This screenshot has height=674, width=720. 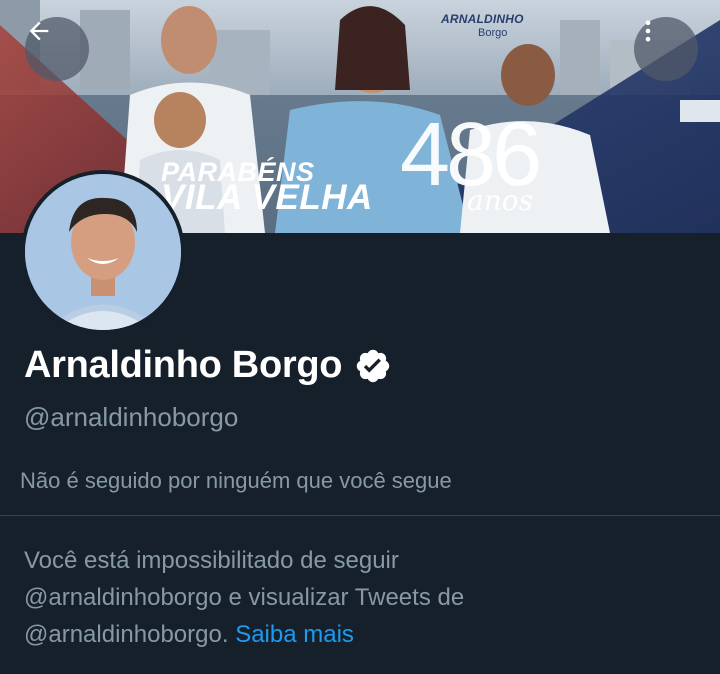 What do you see at coordinates (648, 31) in the screenshot?
I see `more-vertical-icon` at bounding box center [648, 31].